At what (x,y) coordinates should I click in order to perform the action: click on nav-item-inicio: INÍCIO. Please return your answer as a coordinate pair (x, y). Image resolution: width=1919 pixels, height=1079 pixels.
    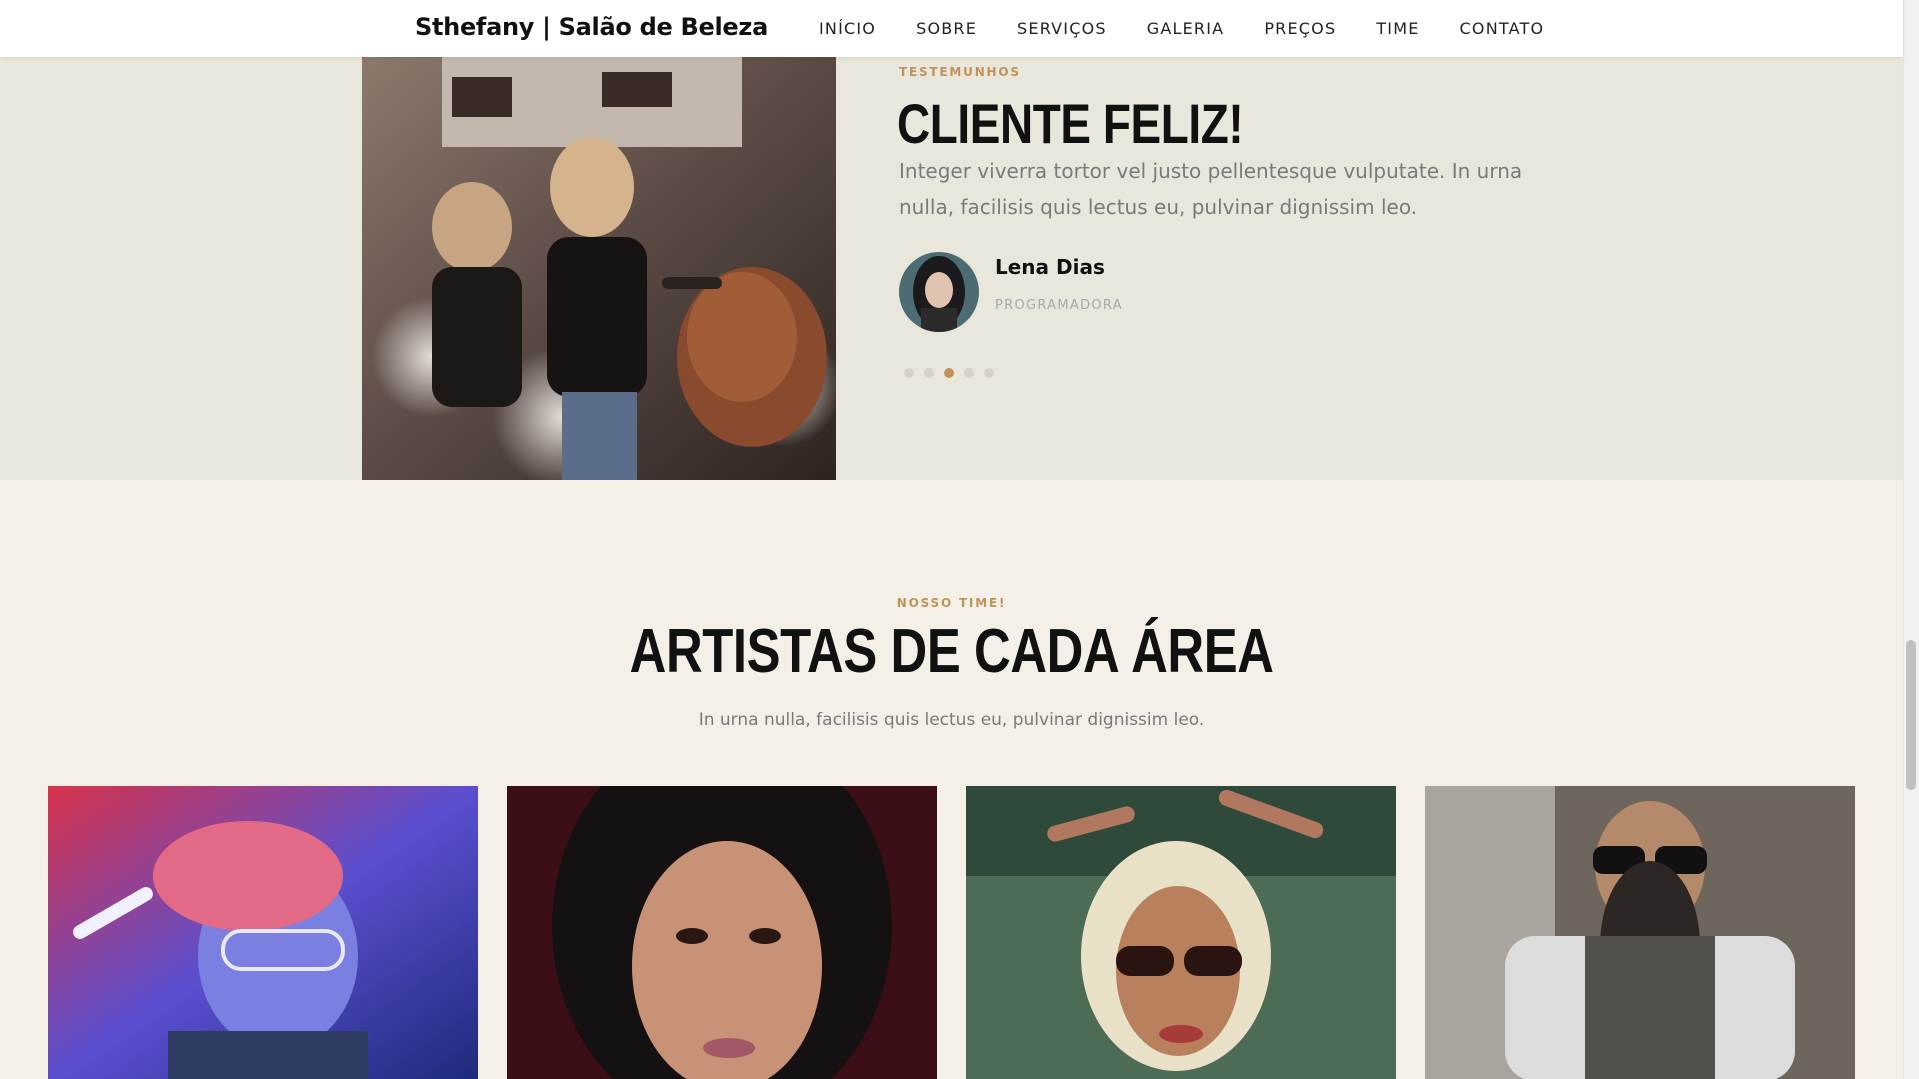
    Looking at the image, I should click on (847, 28).